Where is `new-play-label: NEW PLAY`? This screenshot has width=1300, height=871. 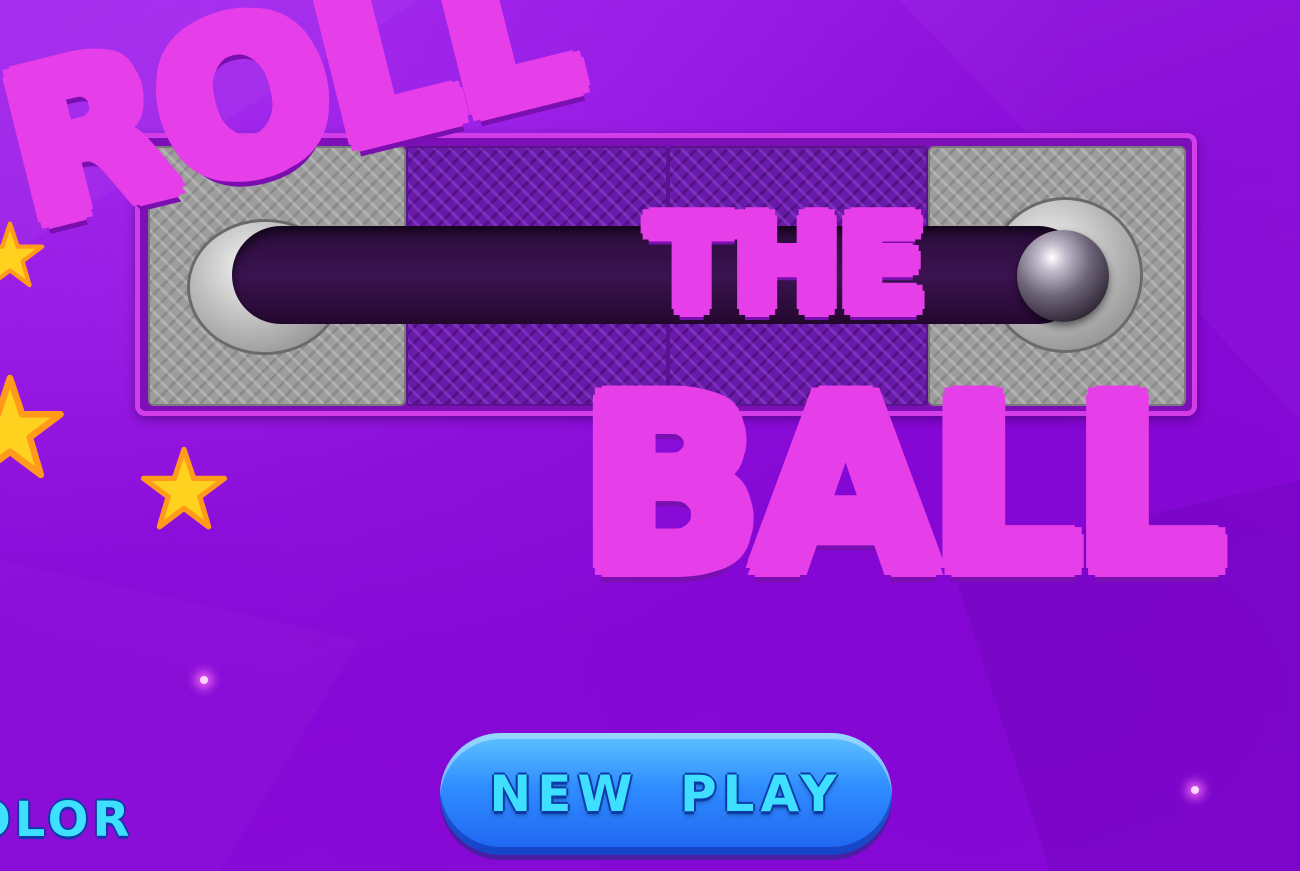 new-play-label: NEW PLAY is located at coordinates (666, 794).